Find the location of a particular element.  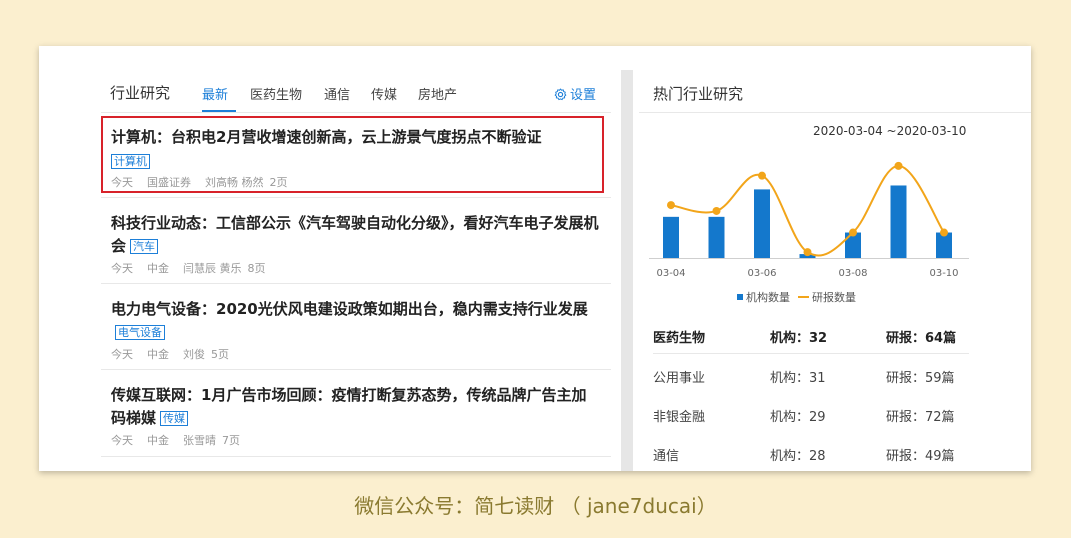

tab-latest: 最新 is located at coordinates (215, 93).